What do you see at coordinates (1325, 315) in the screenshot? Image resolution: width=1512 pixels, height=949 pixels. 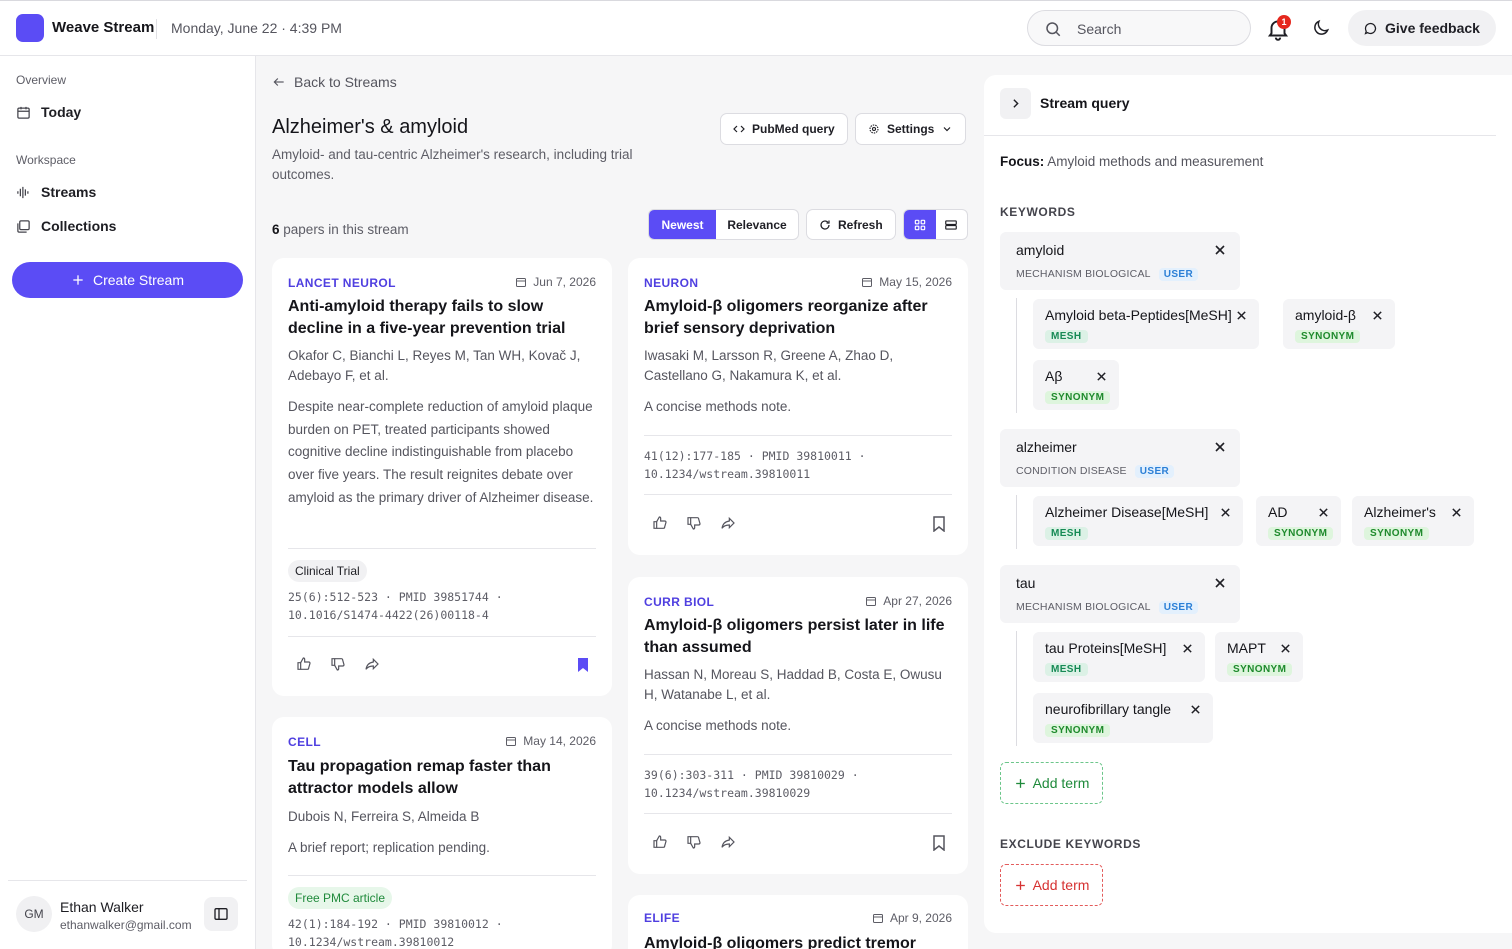 I see `term-name: amyloid-β` at bounding box center [1325, 315].